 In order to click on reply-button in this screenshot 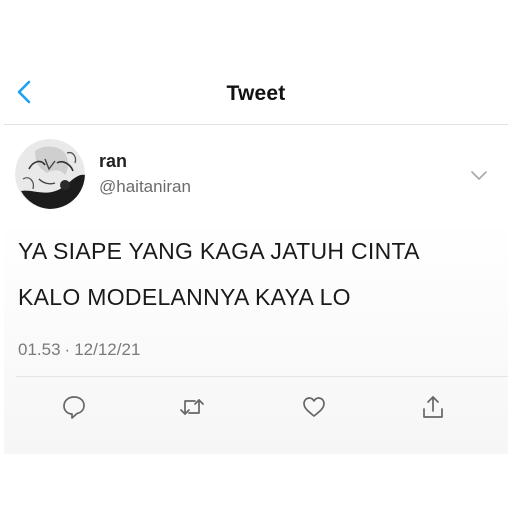, I will do `click(74, 407)`.